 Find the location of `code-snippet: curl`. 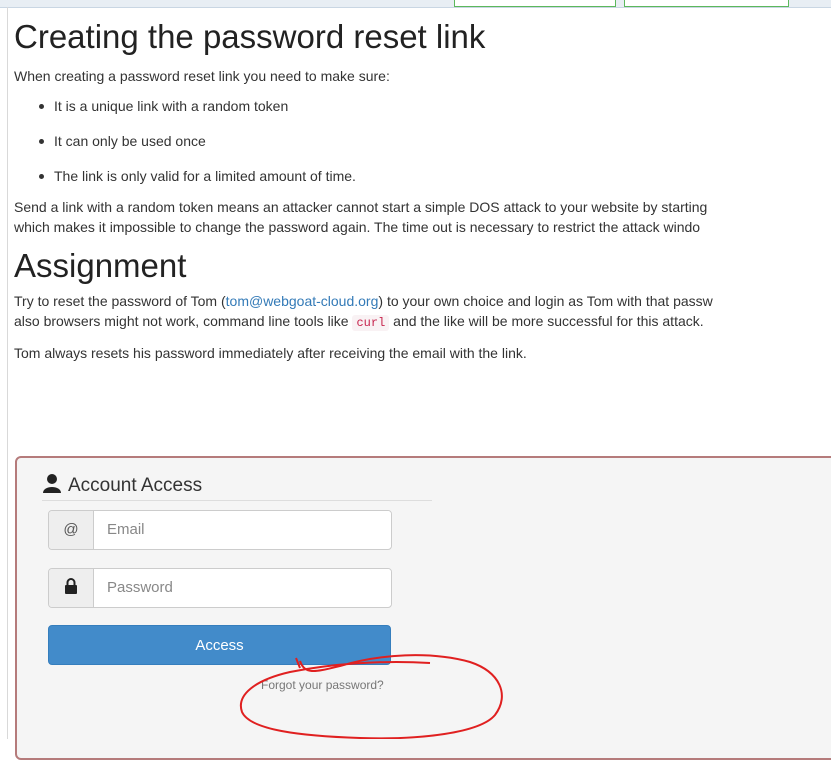

code-snippet: curl is located at coordinates (371, 323).